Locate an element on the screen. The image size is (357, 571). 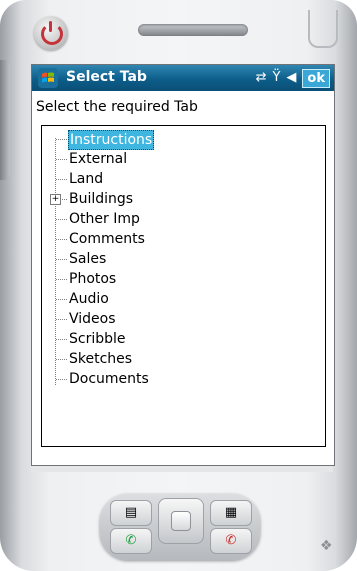
screen-bottom-strip is located at coordinates (182, 469).